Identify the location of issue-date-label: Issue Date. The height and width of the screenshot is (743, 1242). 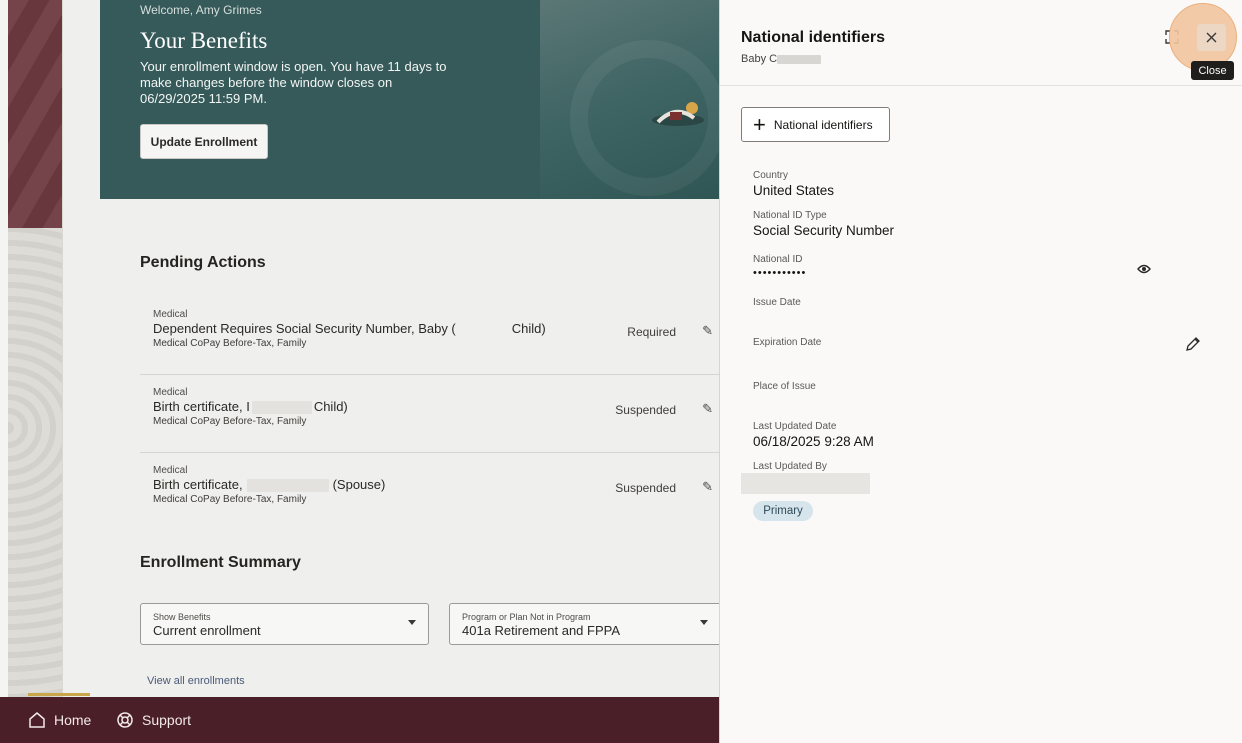
(777, 302).